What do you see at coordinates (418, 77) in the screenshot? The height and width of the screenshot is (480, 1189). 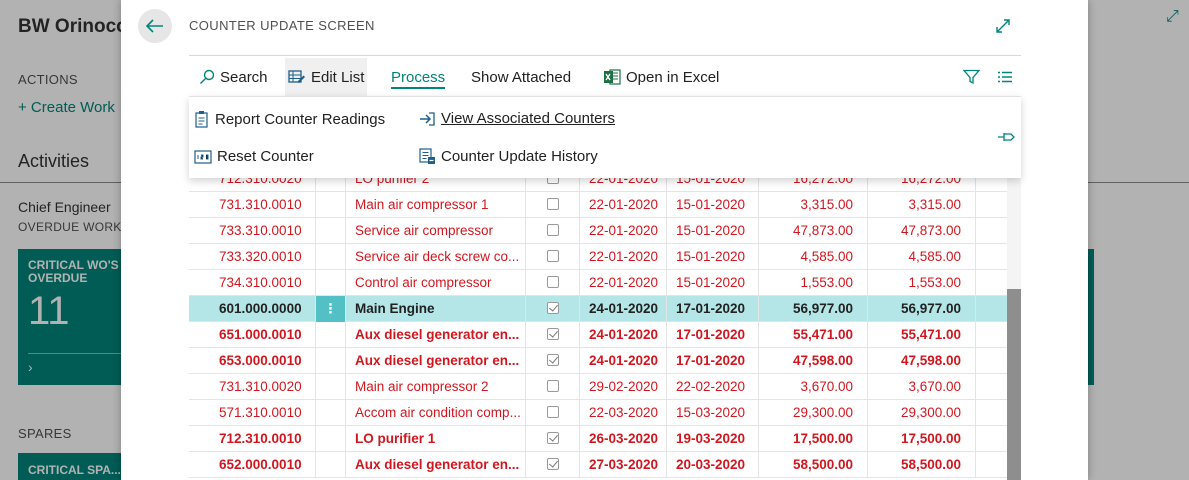 I see `process-tab: Process` at bounding box center [418, 77].